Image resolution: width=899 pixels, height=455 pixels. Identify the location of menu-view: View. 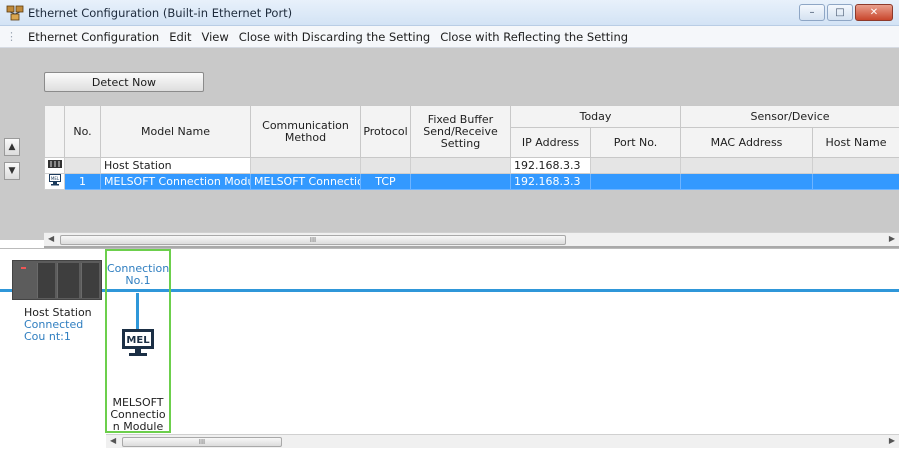
(214, 37).